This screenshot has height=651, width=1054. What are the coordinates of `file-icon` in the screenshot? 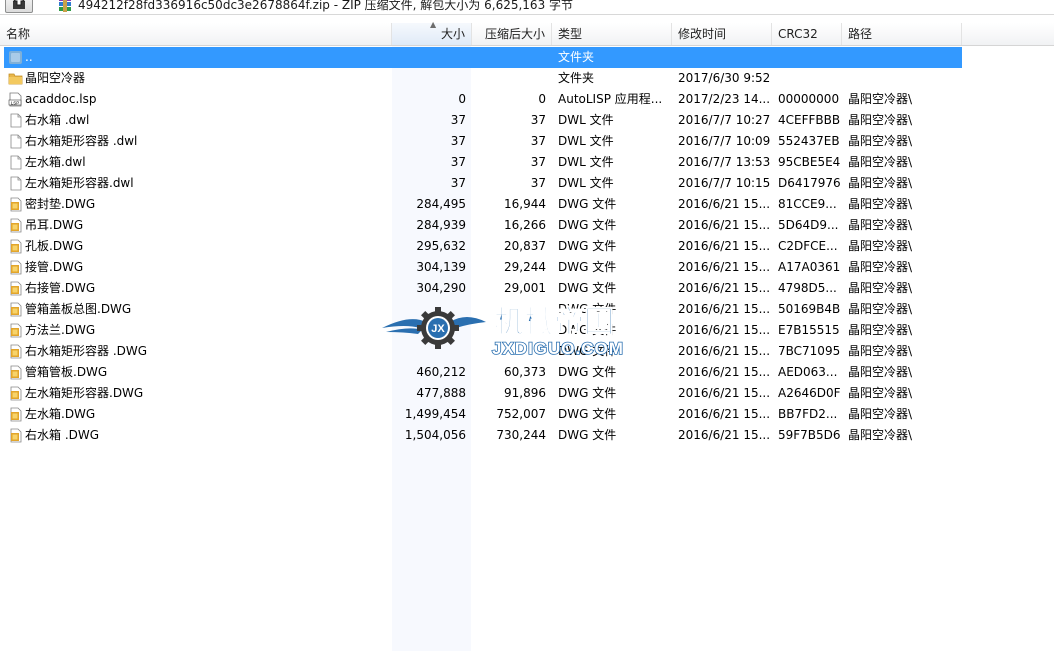 It's located at (15, 183).